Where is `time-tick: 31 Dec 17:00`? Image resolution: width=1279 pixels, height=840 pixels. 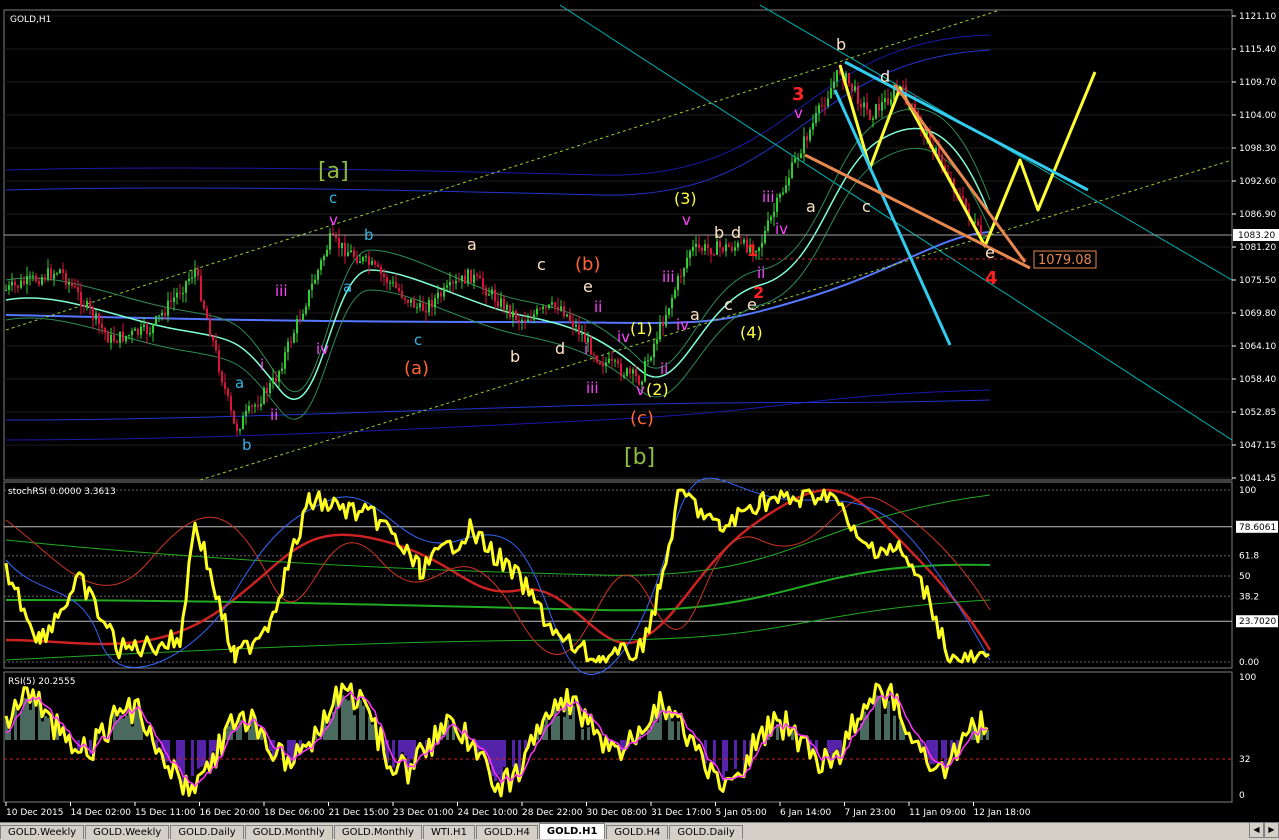 time-tick: 31 Dec 17:00 is located at coordinates (681, 813).